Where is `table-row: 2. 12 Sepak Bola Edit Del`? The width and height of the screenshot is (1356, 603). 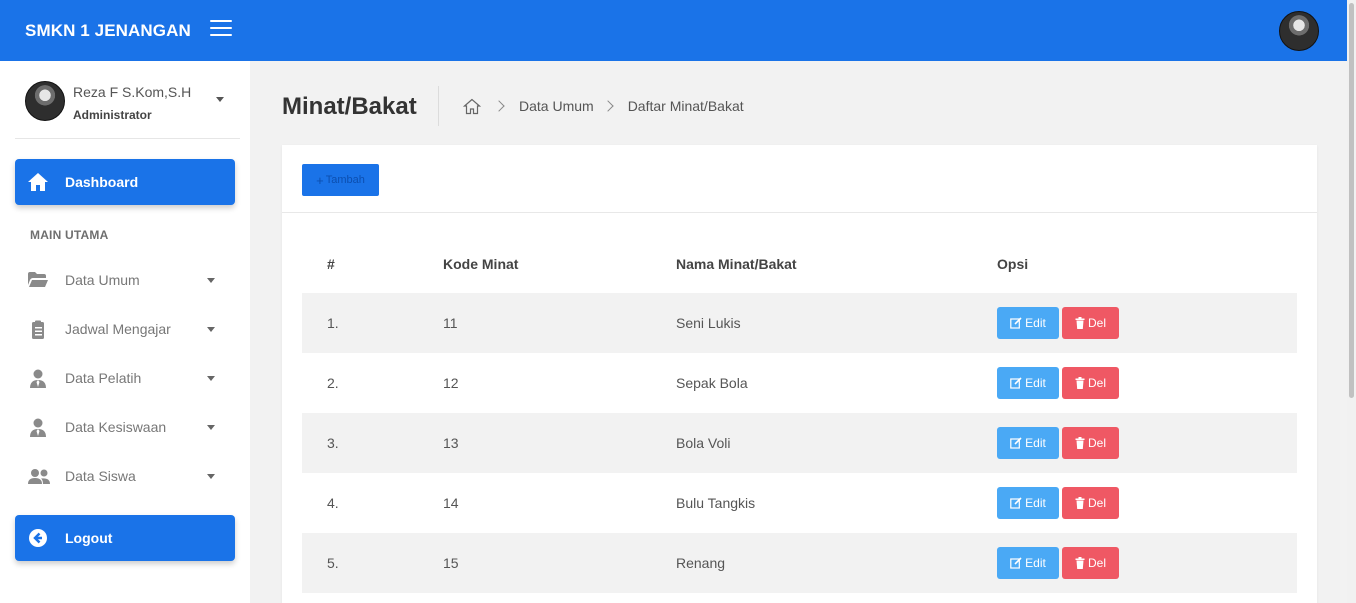
table-row: 2. 12 Sepak Bola Edit Del is located at coordinates (799, 383).